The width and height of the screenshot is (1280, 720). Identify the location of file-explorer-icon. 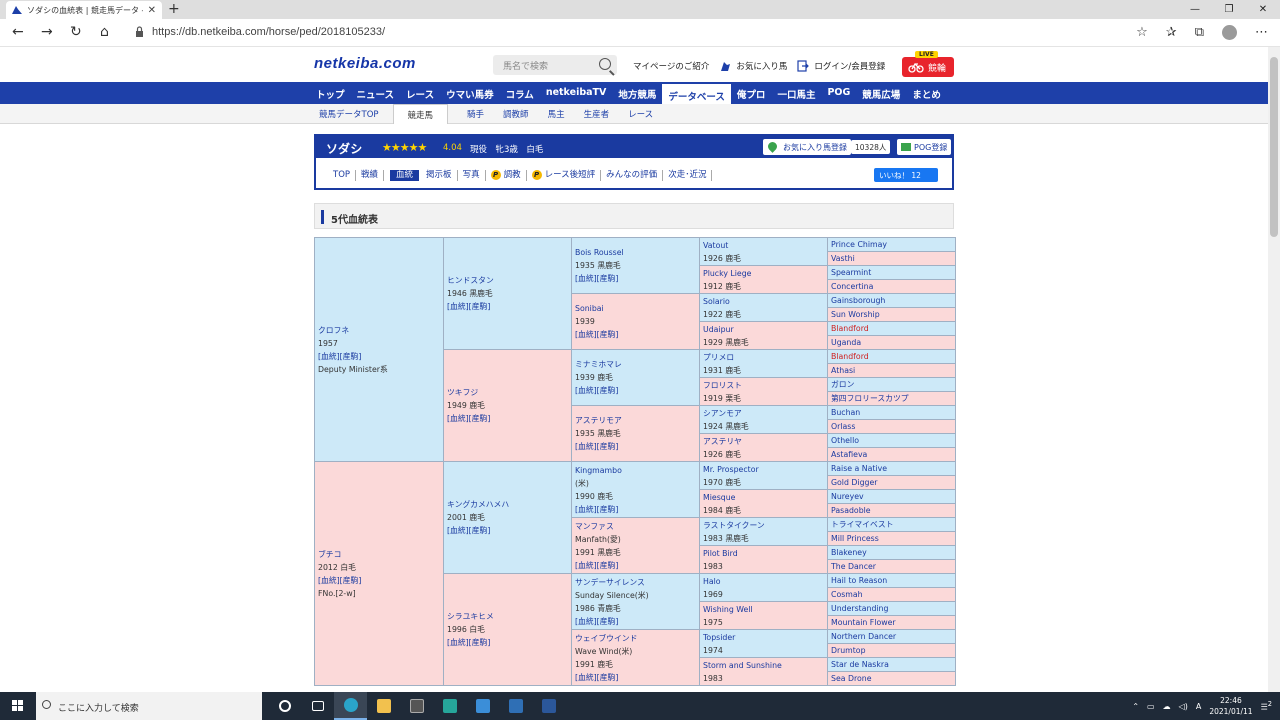
(383, 706).